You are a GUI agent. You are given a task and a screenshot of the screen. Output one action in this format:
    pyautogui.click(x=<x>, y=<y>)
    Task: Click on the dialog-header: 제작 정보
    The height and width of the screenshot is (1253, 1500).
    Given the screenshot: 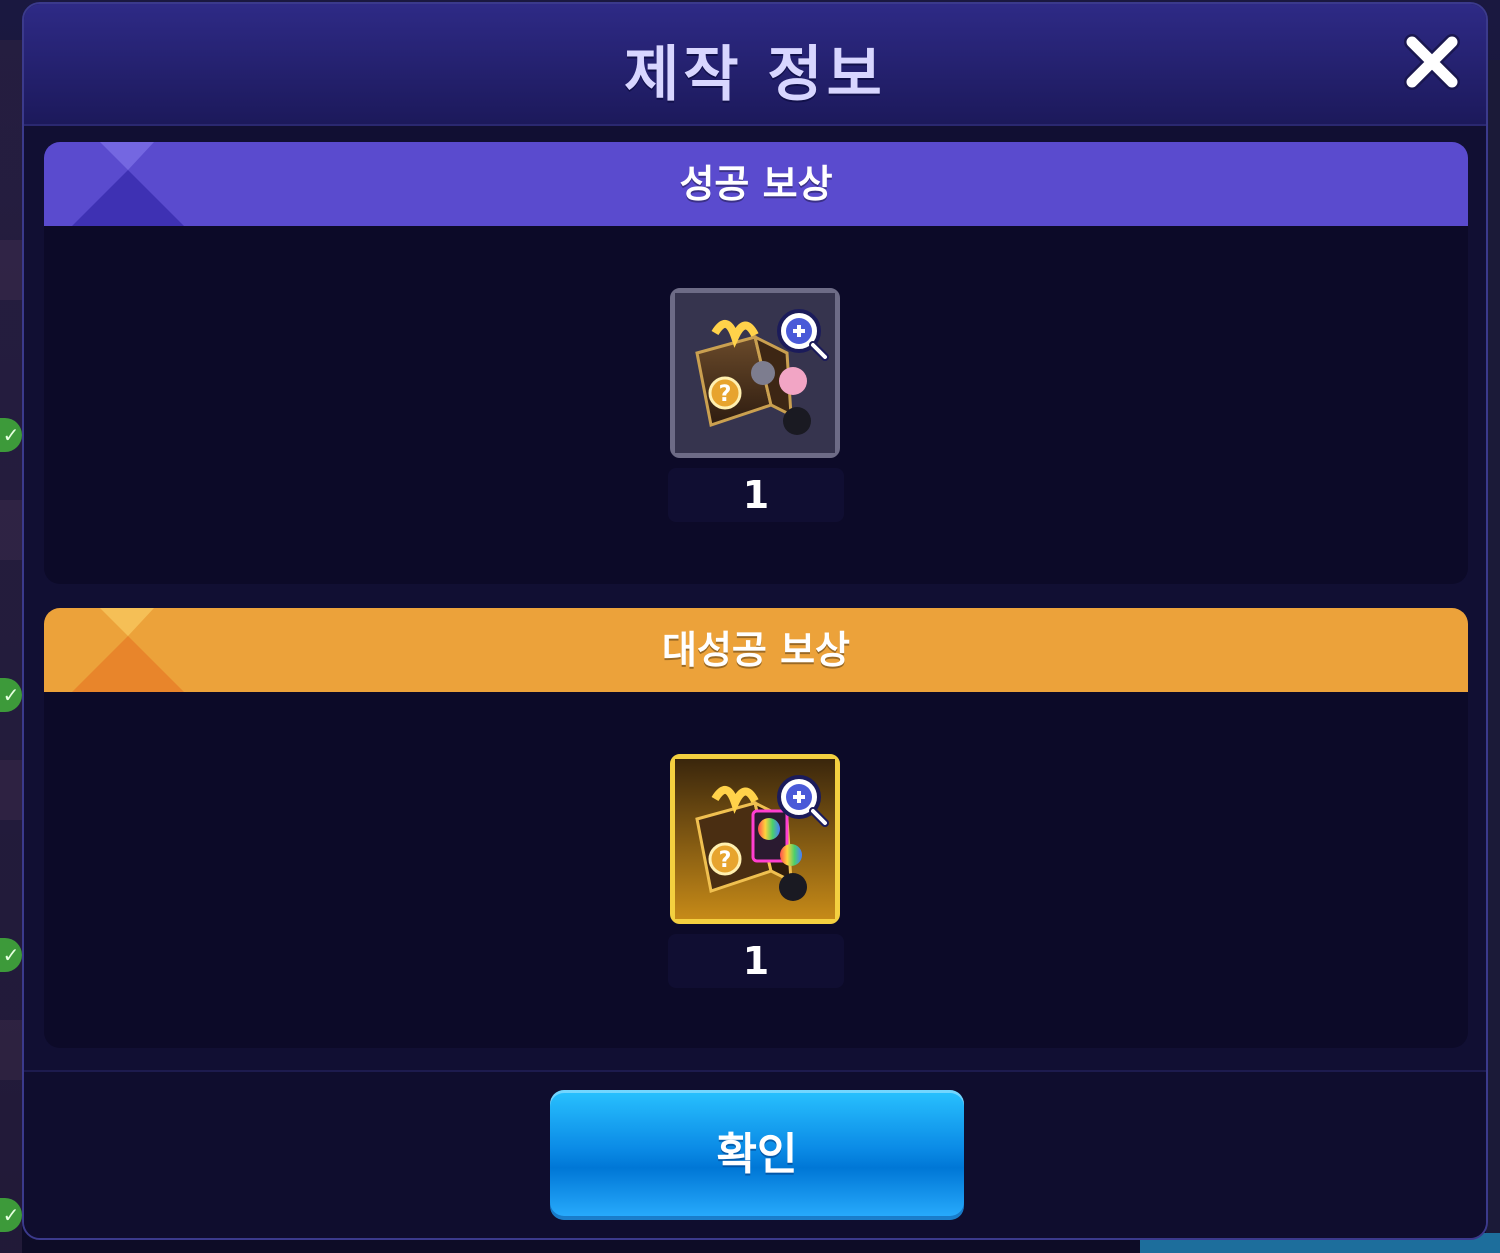 What is the action you would take?
    pyautogui.click(x=755, y=65)
    